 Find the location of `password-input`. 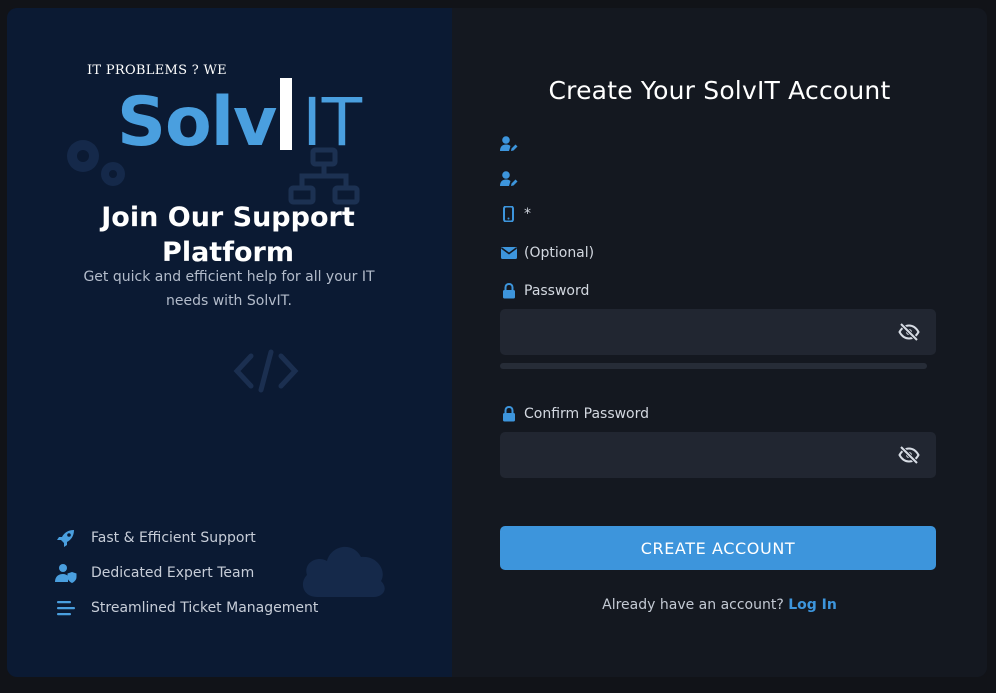

password-input is located at coordinates (718, 332).